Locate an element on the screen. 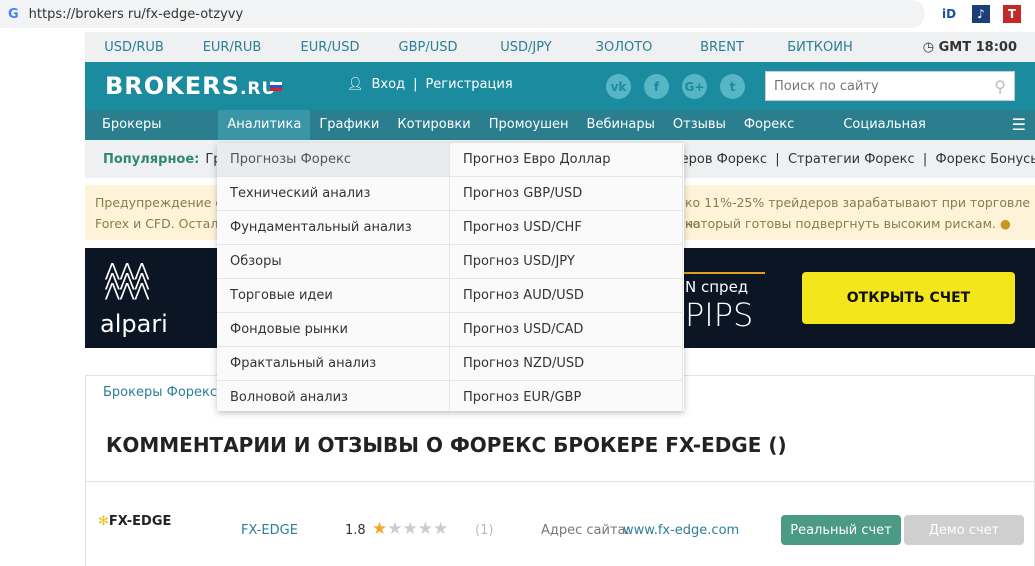 This screenshot has width=1035, height=566. site-label: Адрес сайта: is located at coordinates (585, 530).